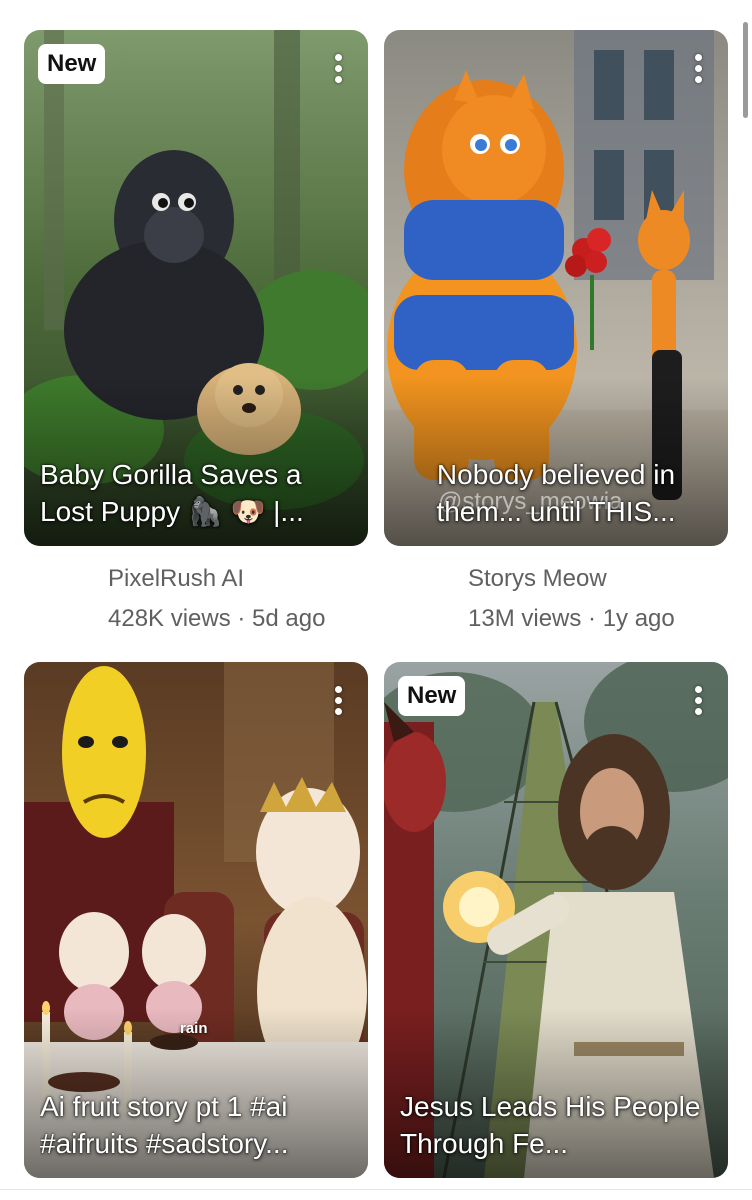 The image size is (752, 1200). What do you see at coordinates (217, 618) in the screenshot?
I see `view-stats: 428K views · 5d ago` at bounding box center [217, 618].